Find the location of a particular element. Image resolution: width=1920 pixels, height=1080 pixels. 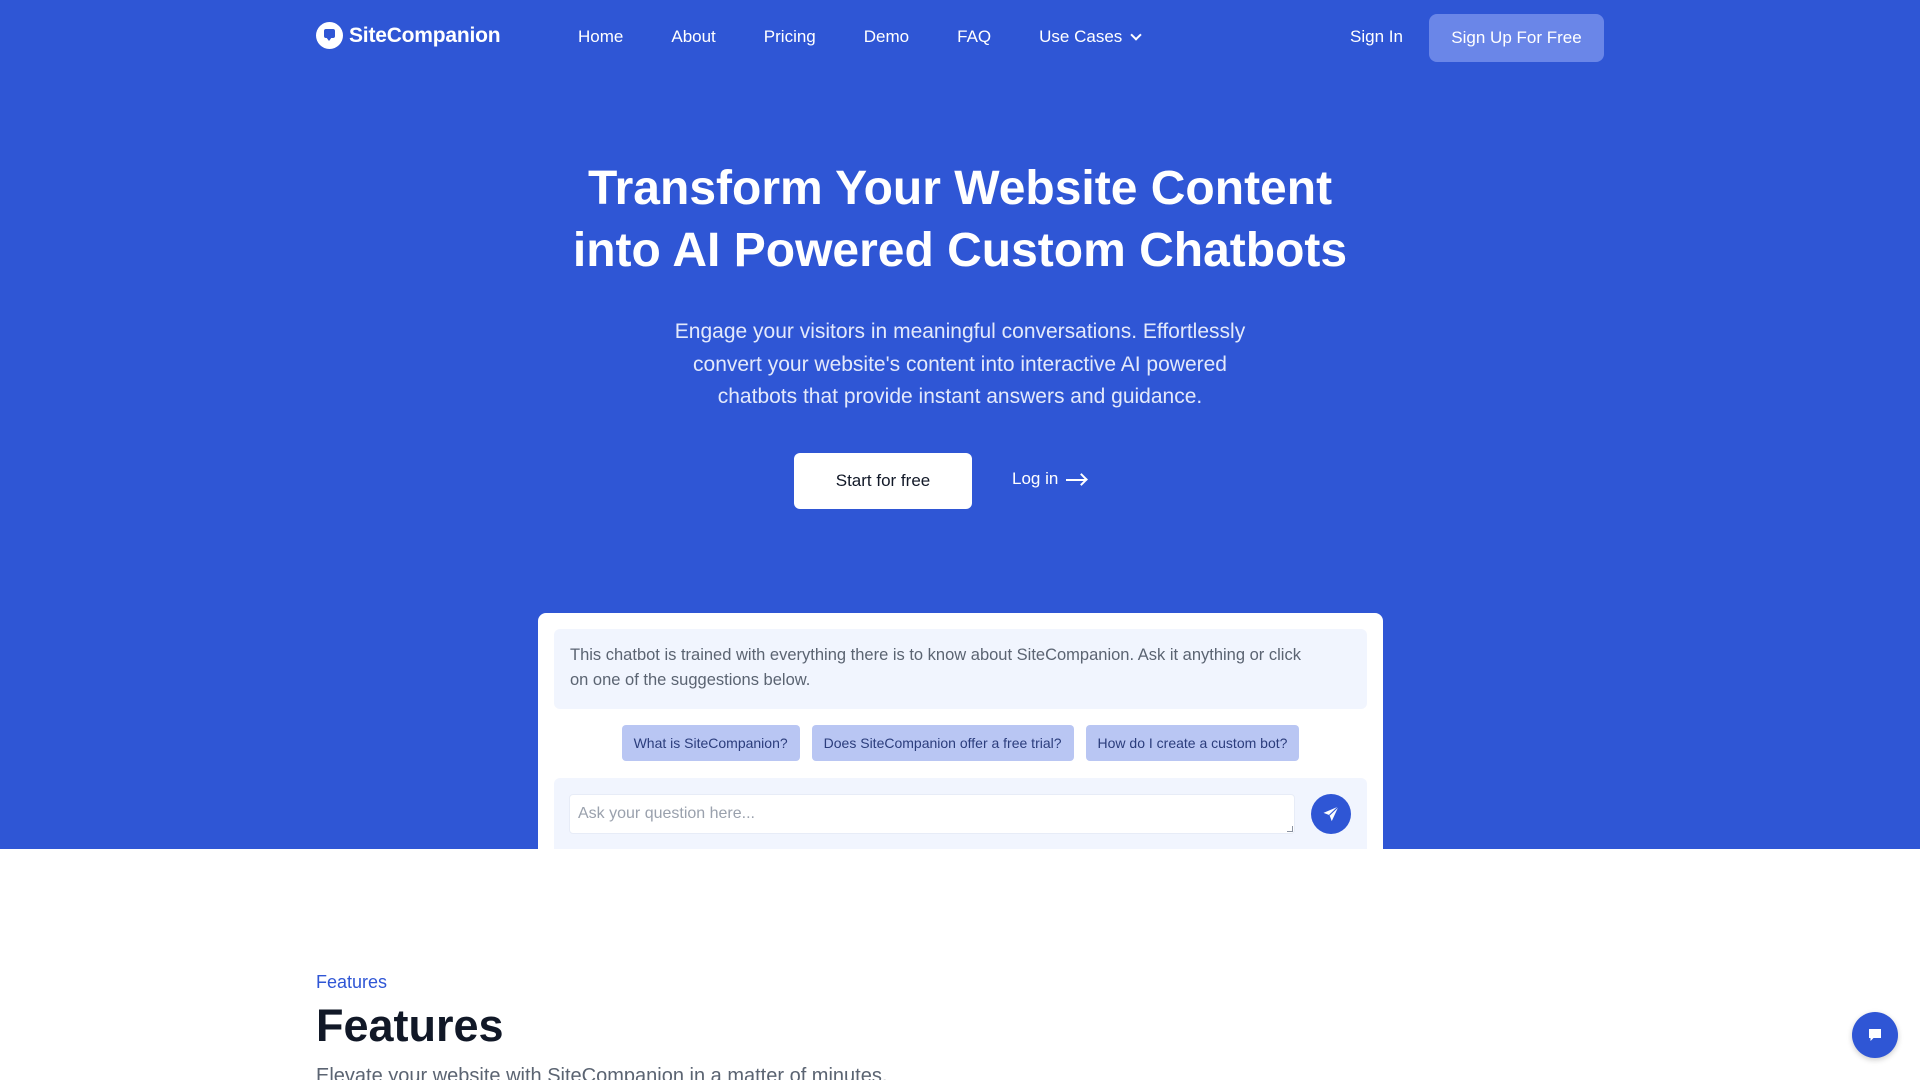

sign-in-link: Sign In is located at coordinates (1376, 37).